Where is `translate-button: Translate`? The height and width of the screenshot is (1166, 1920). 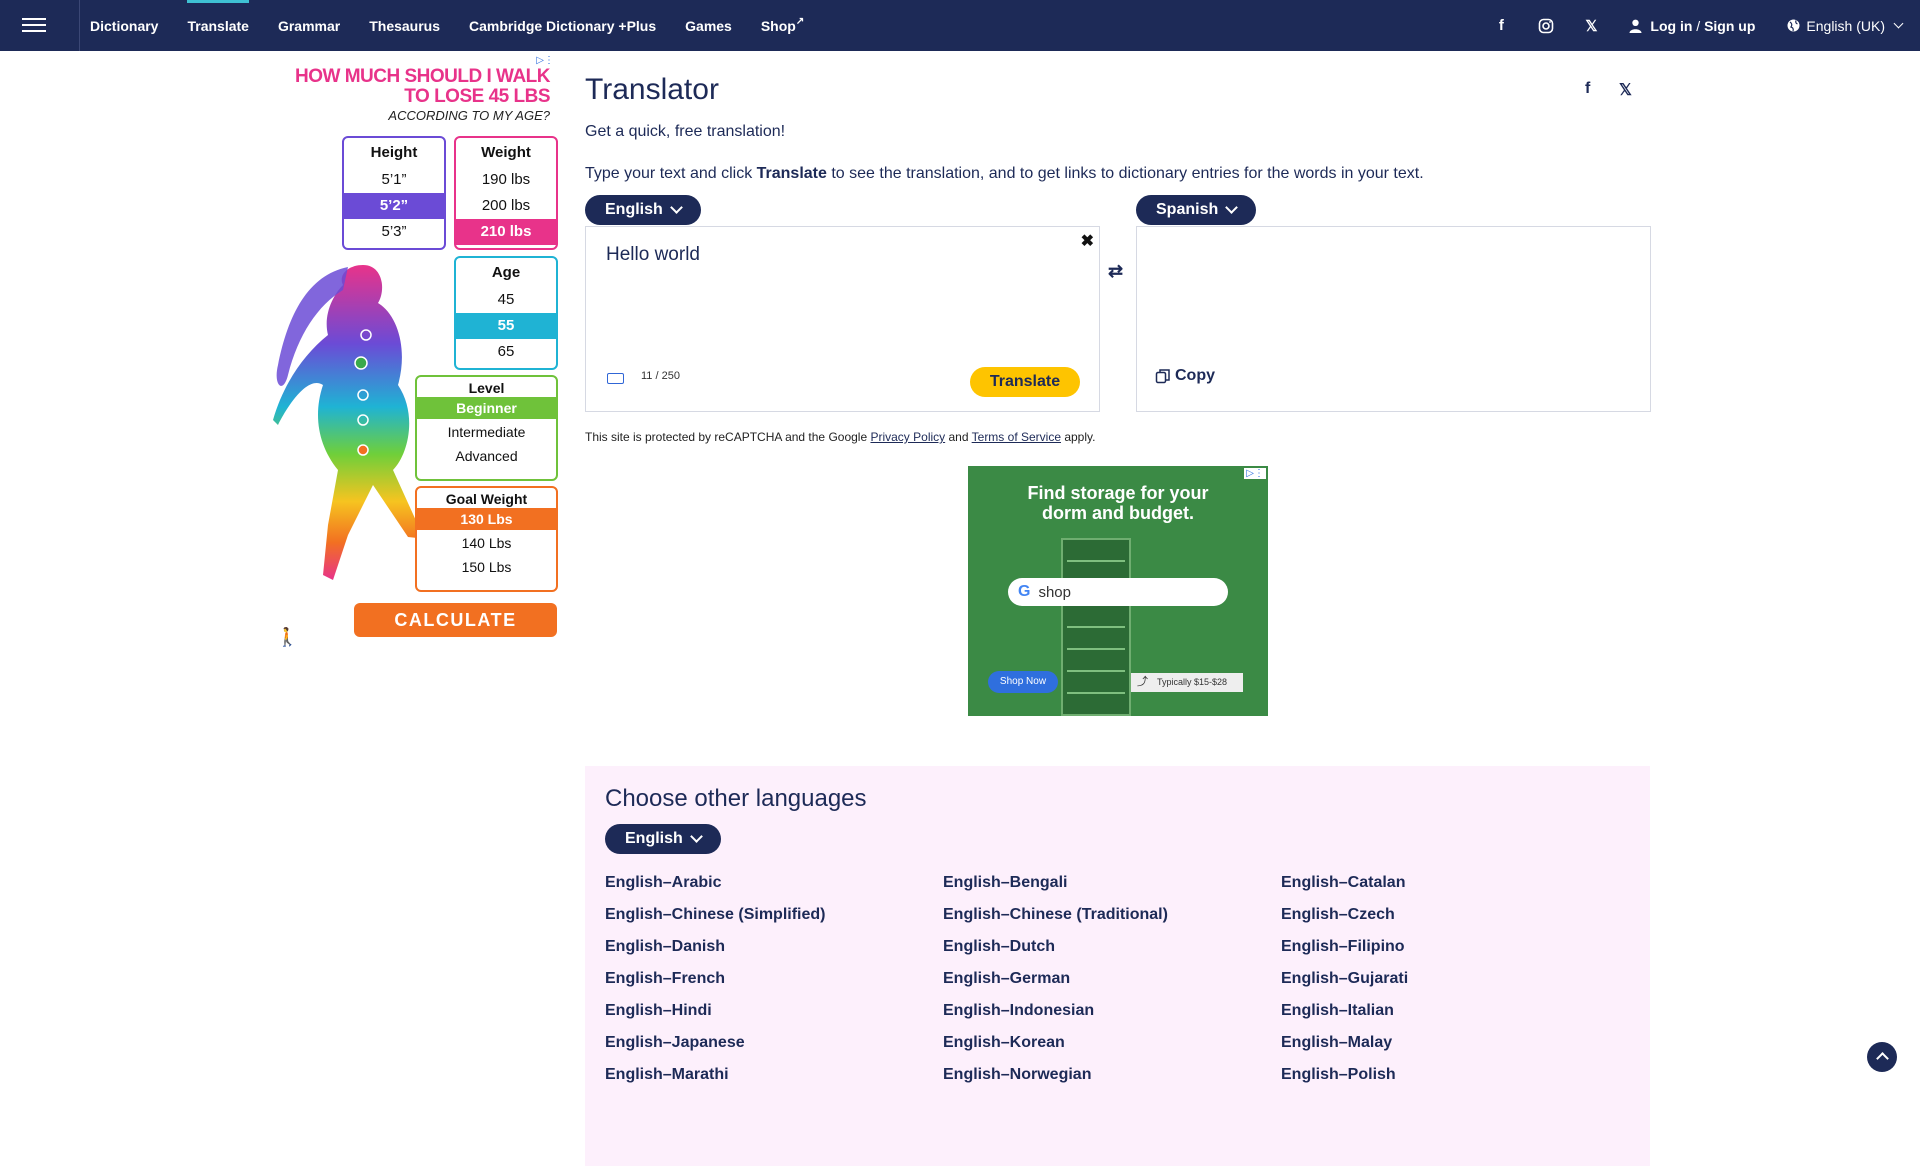 translate-button: Translate is located at coordinates (1025, 382).